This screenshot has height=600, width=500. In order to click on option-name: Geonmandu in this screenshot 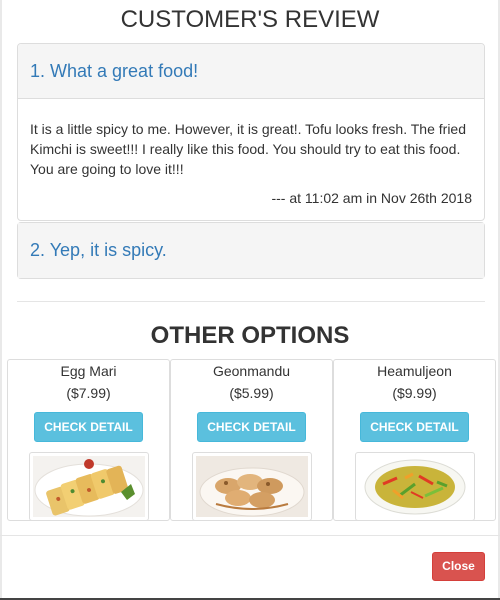, I will do `click(251, 371)`.